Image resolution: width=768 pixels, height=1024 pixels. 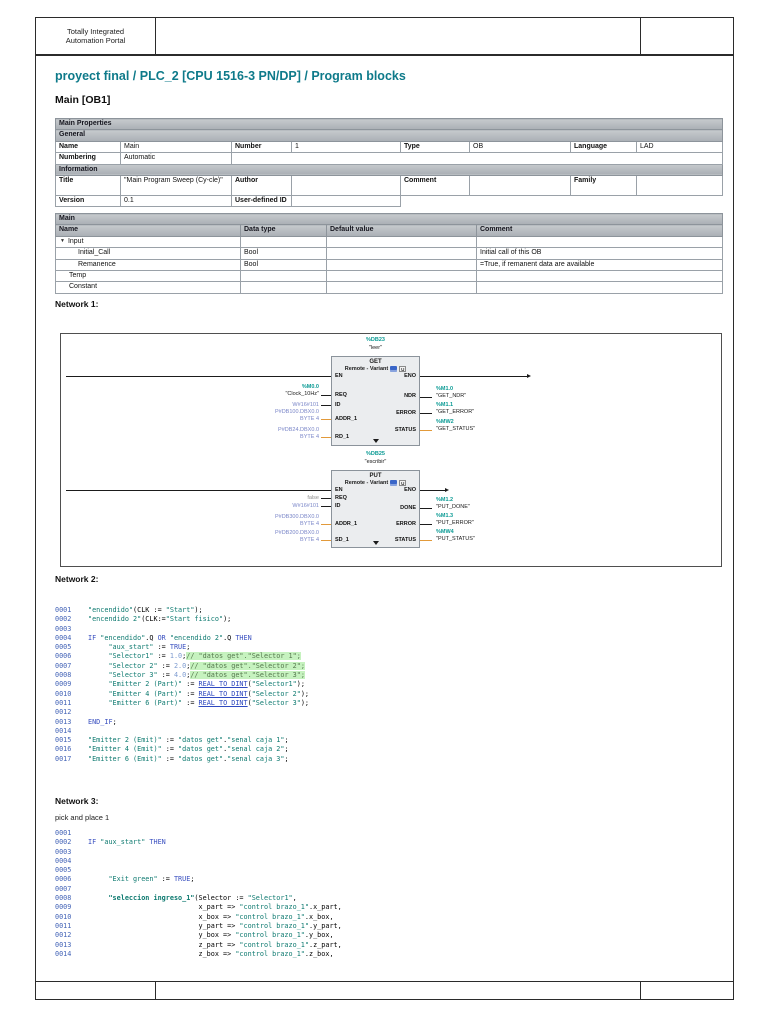 What do you see at coordinates (342, 540) in the screenshot?
I see `pin-sd1: SD_1` at bounding box center [342, 540].